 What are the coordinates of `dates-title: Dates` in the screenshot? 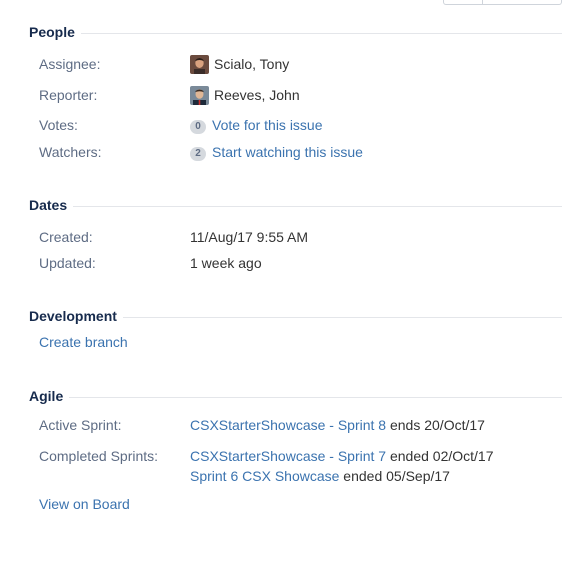 It's located at (51, 205).